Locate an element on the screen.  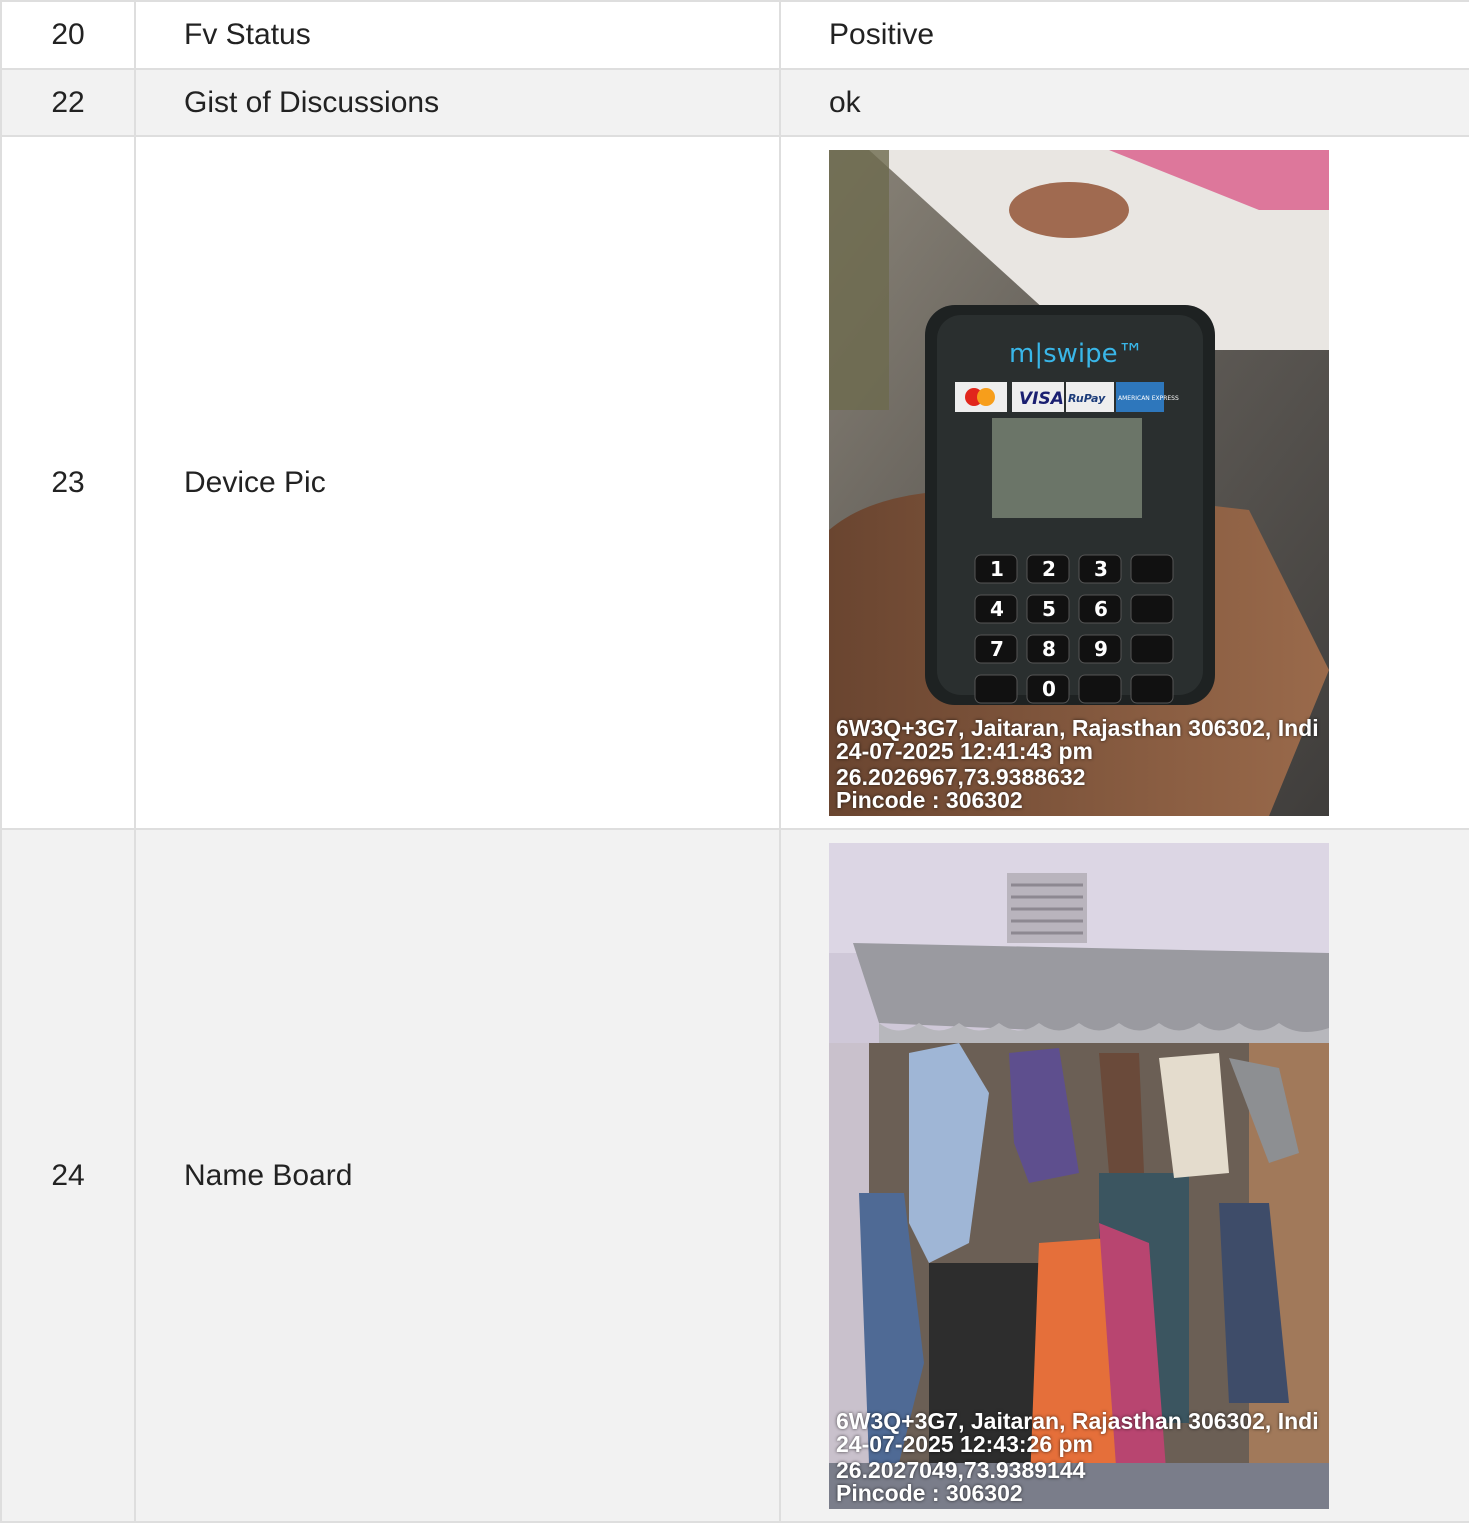
keypad-key-label: 8 is located at coordinates (1049, 649).